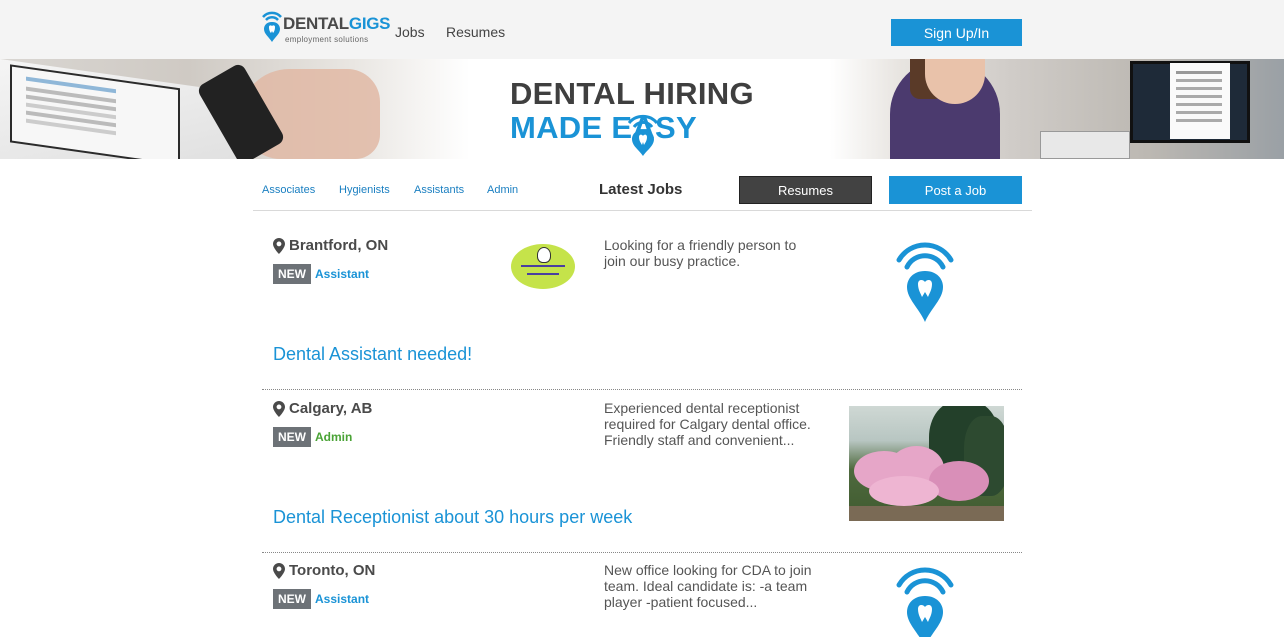  Describe the element at coordinates (272, 26) in the screenshot. I see `tooth-pin-logo-icon` at that location.